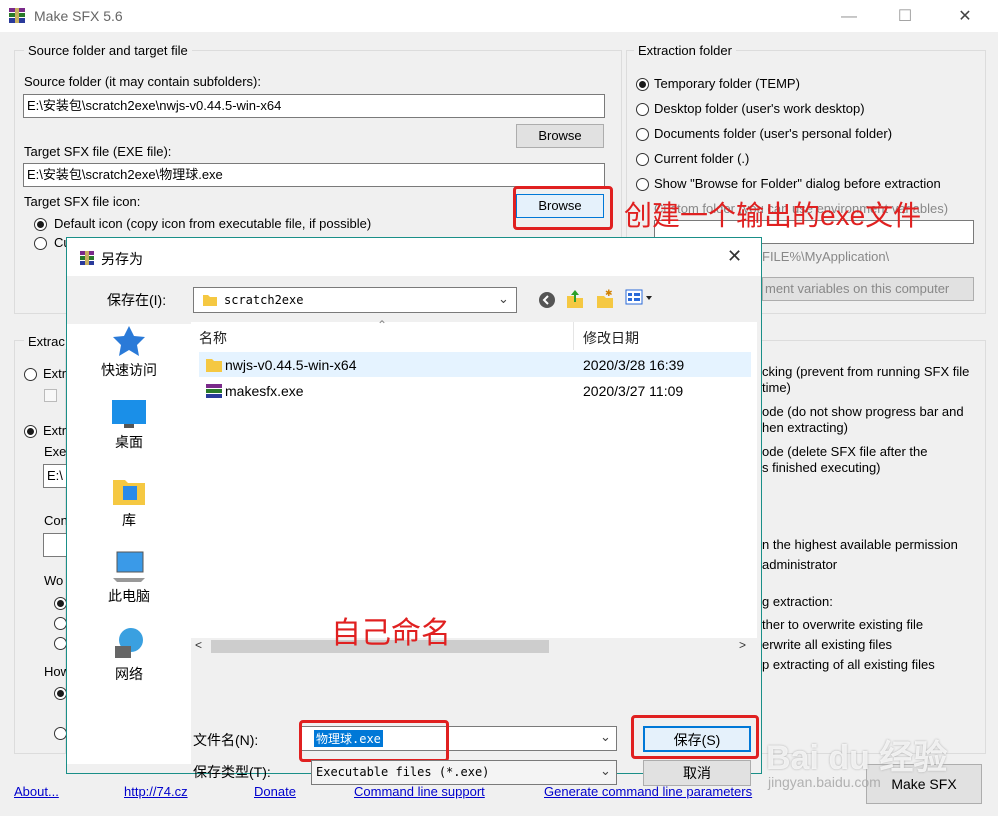 The height and width of the screenshot is (816, 998). What do you see at coordinates (391, 633) in the screenshot?
I see `annotation-self-name: 自己命名` at bounding box center [391, 633].